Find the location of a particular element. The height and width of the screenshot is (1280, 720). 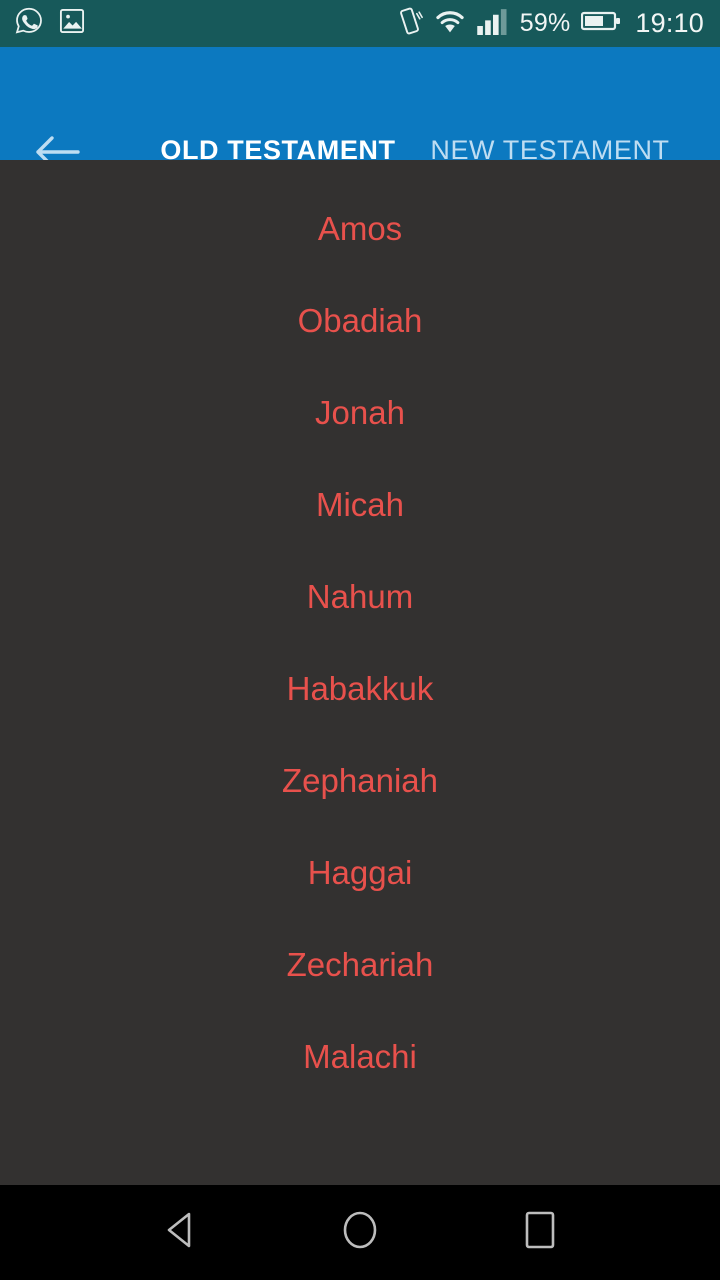

nav-home-button is located at coordinates (360, 1232).